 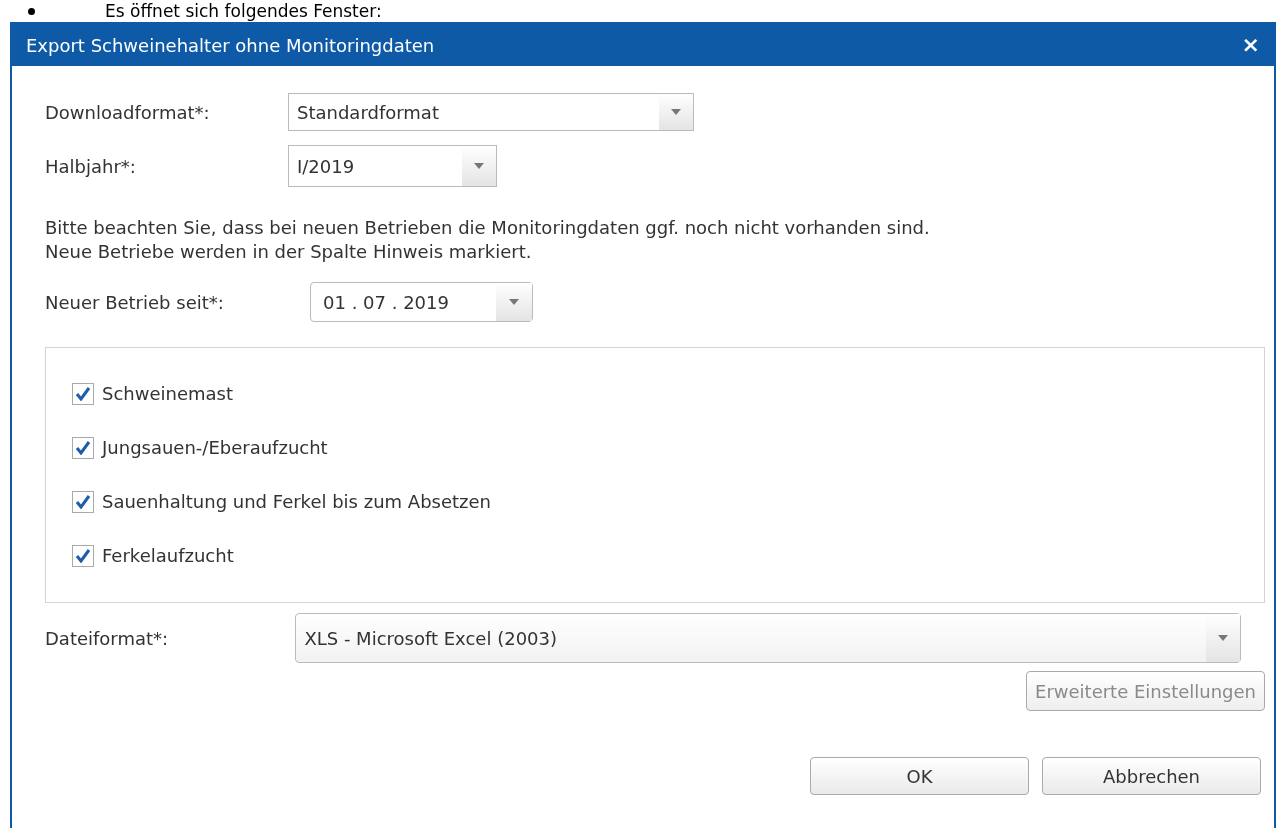 What do you see at coordinates (491, 112) in the screenshot?
I see `downloadformat-dropdown: Standardformat` at bounding box center [491, 112].